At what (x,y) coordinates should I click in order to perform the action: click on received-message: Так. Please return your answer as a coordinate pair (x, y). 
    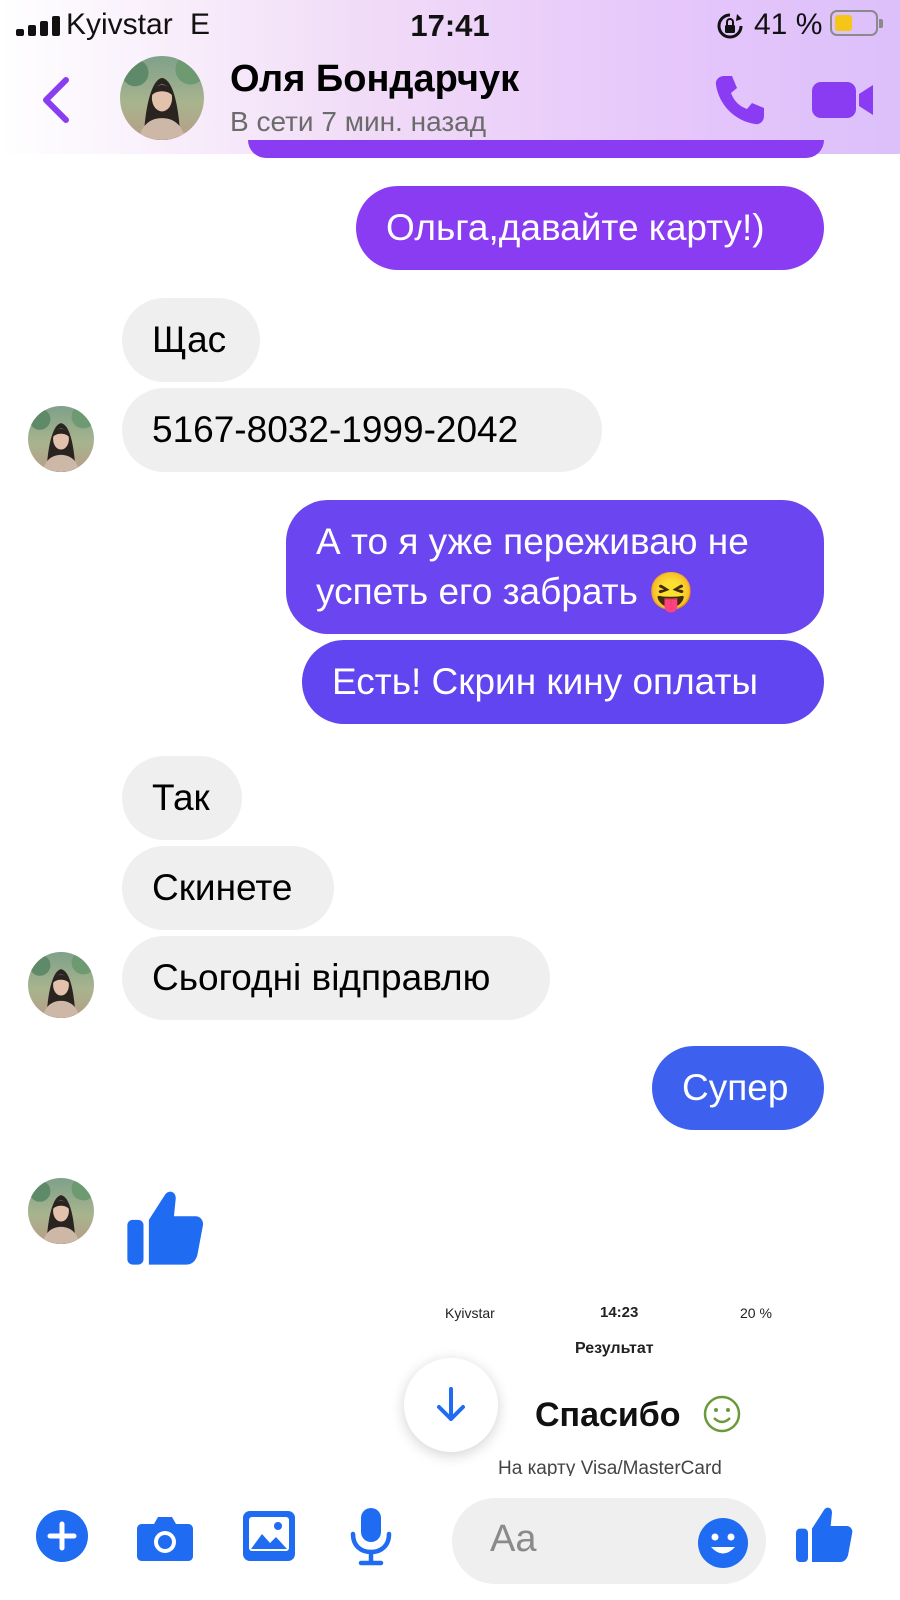
    Looking at the image, I should click on (182, 798).